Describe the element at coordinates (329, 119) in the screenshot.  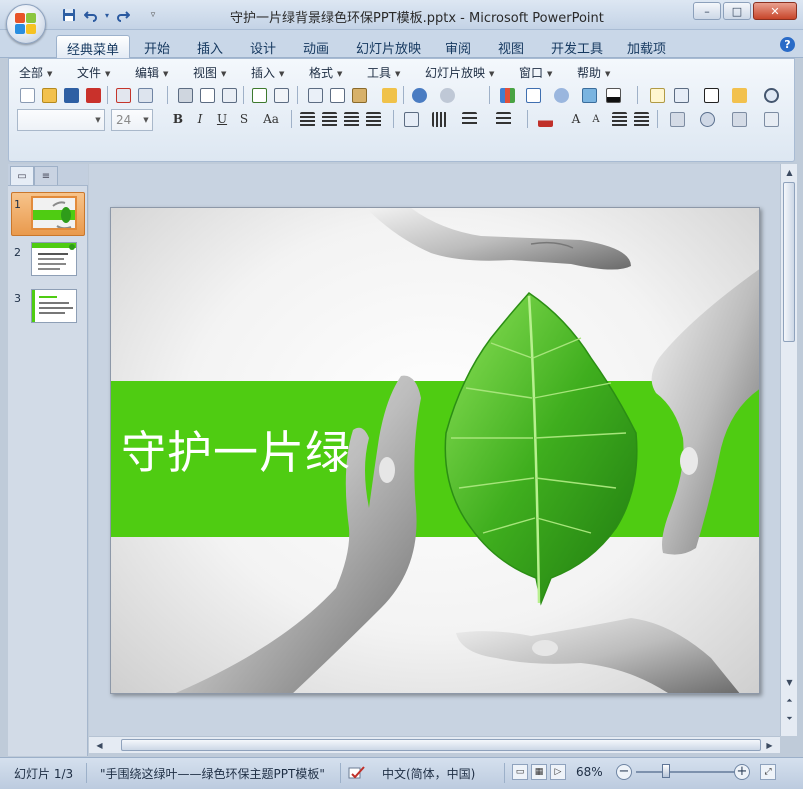
I see `align-center-icon` at that location.